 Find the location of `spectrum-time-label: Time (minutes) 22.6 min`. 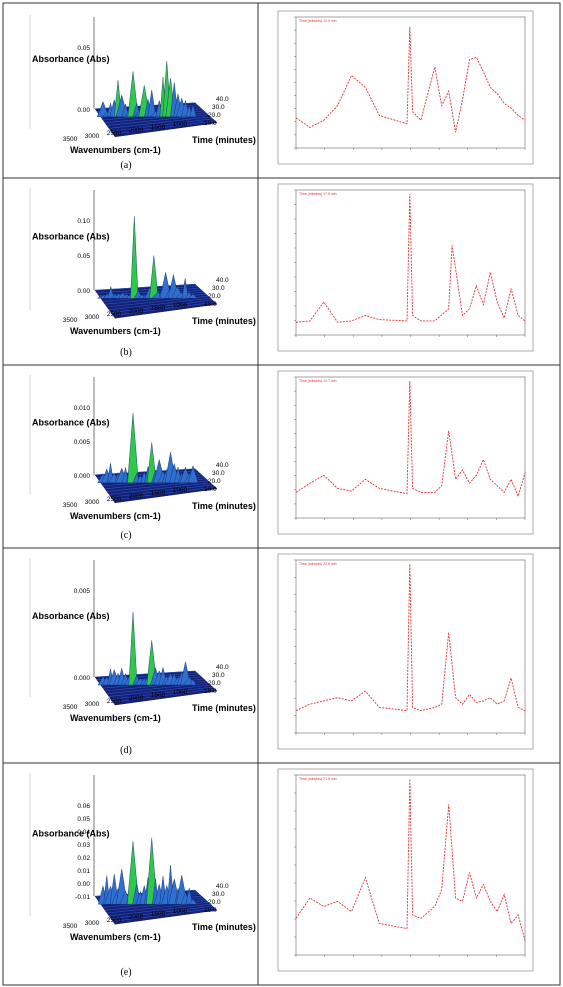

spectrum-time-label: Time (minutes) 22.6 min is located at coordinates (318, 564).